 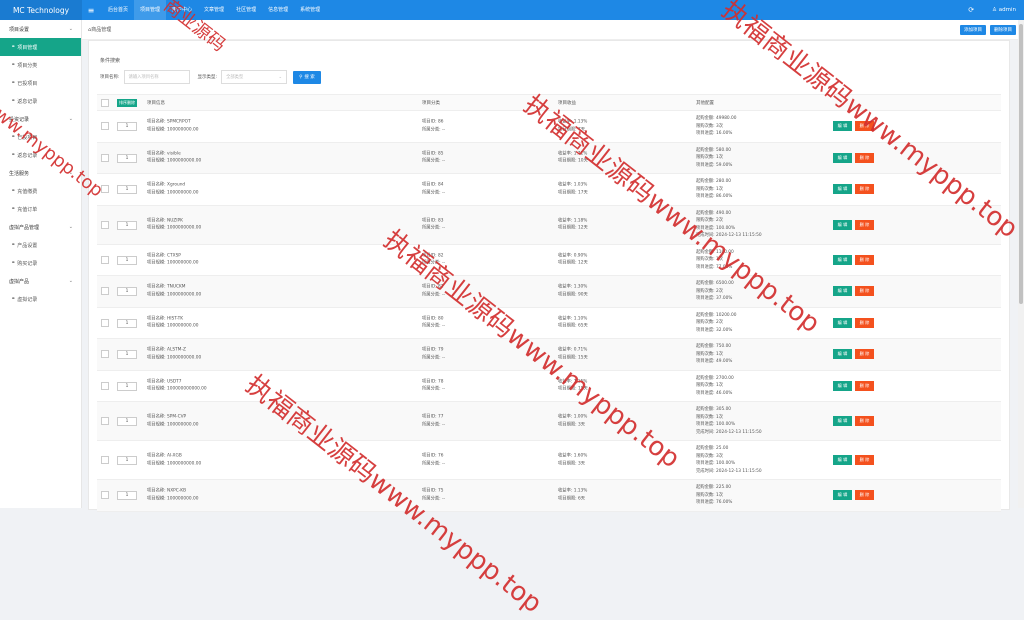 I want to click on scrollbar-thumb, so click(x=1021, y=164).